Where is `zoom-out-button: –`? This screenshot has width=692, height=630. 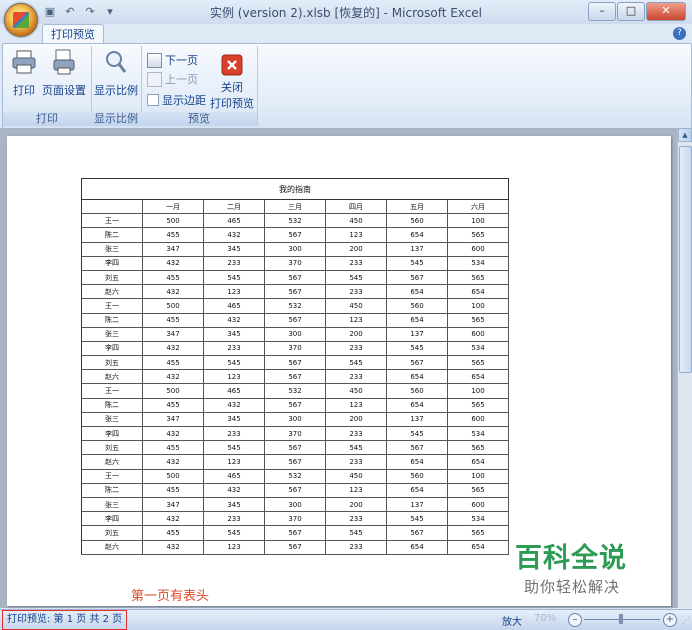 zoom-out-button: – is located at coordinates (575, 620).